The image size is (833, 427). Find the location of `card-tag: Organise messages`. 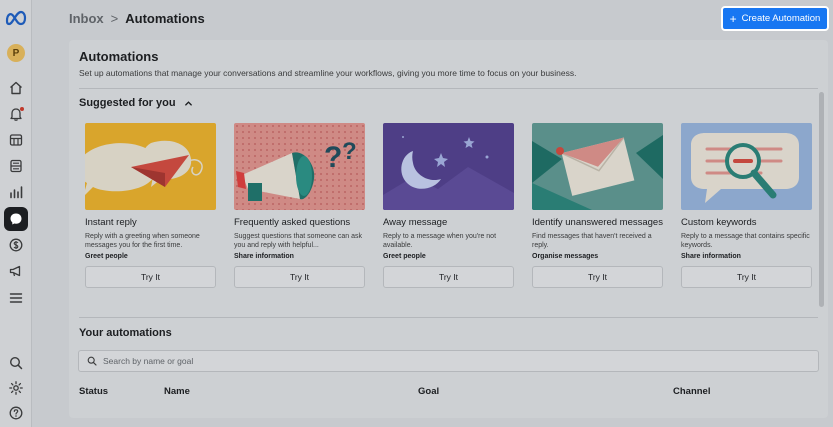

card-tag: Organise messages is located at coordinates (565, 256).